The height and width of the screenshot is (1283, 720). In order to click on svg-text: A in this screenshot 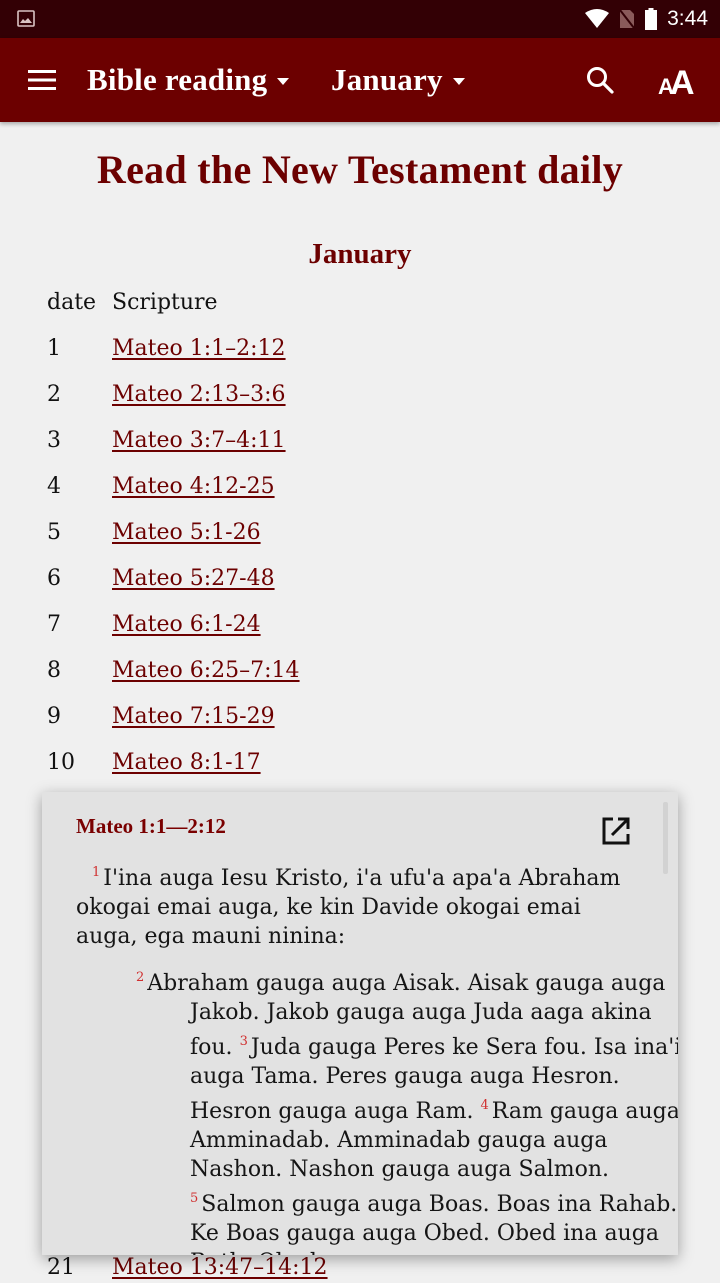, I will do `click(682, 81)`.